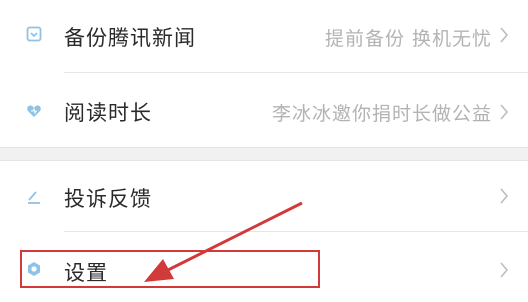 The height and width of the screenshot is (302, 528). I want to click on section-separator, so click(264, 154).